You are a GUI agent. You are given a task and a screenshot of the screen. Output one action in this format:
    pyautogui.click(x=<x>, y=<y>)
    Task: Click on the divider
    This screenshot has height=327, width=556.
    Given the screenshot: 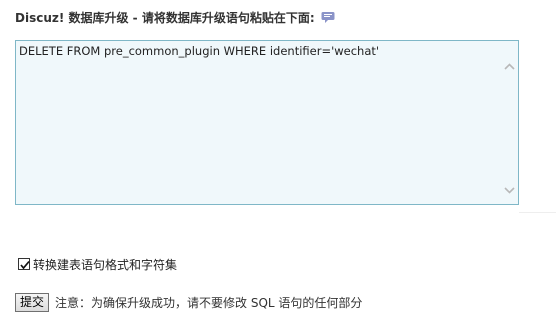 What is the action you would take?
    pyautogui.click(x=537, y=212)
    